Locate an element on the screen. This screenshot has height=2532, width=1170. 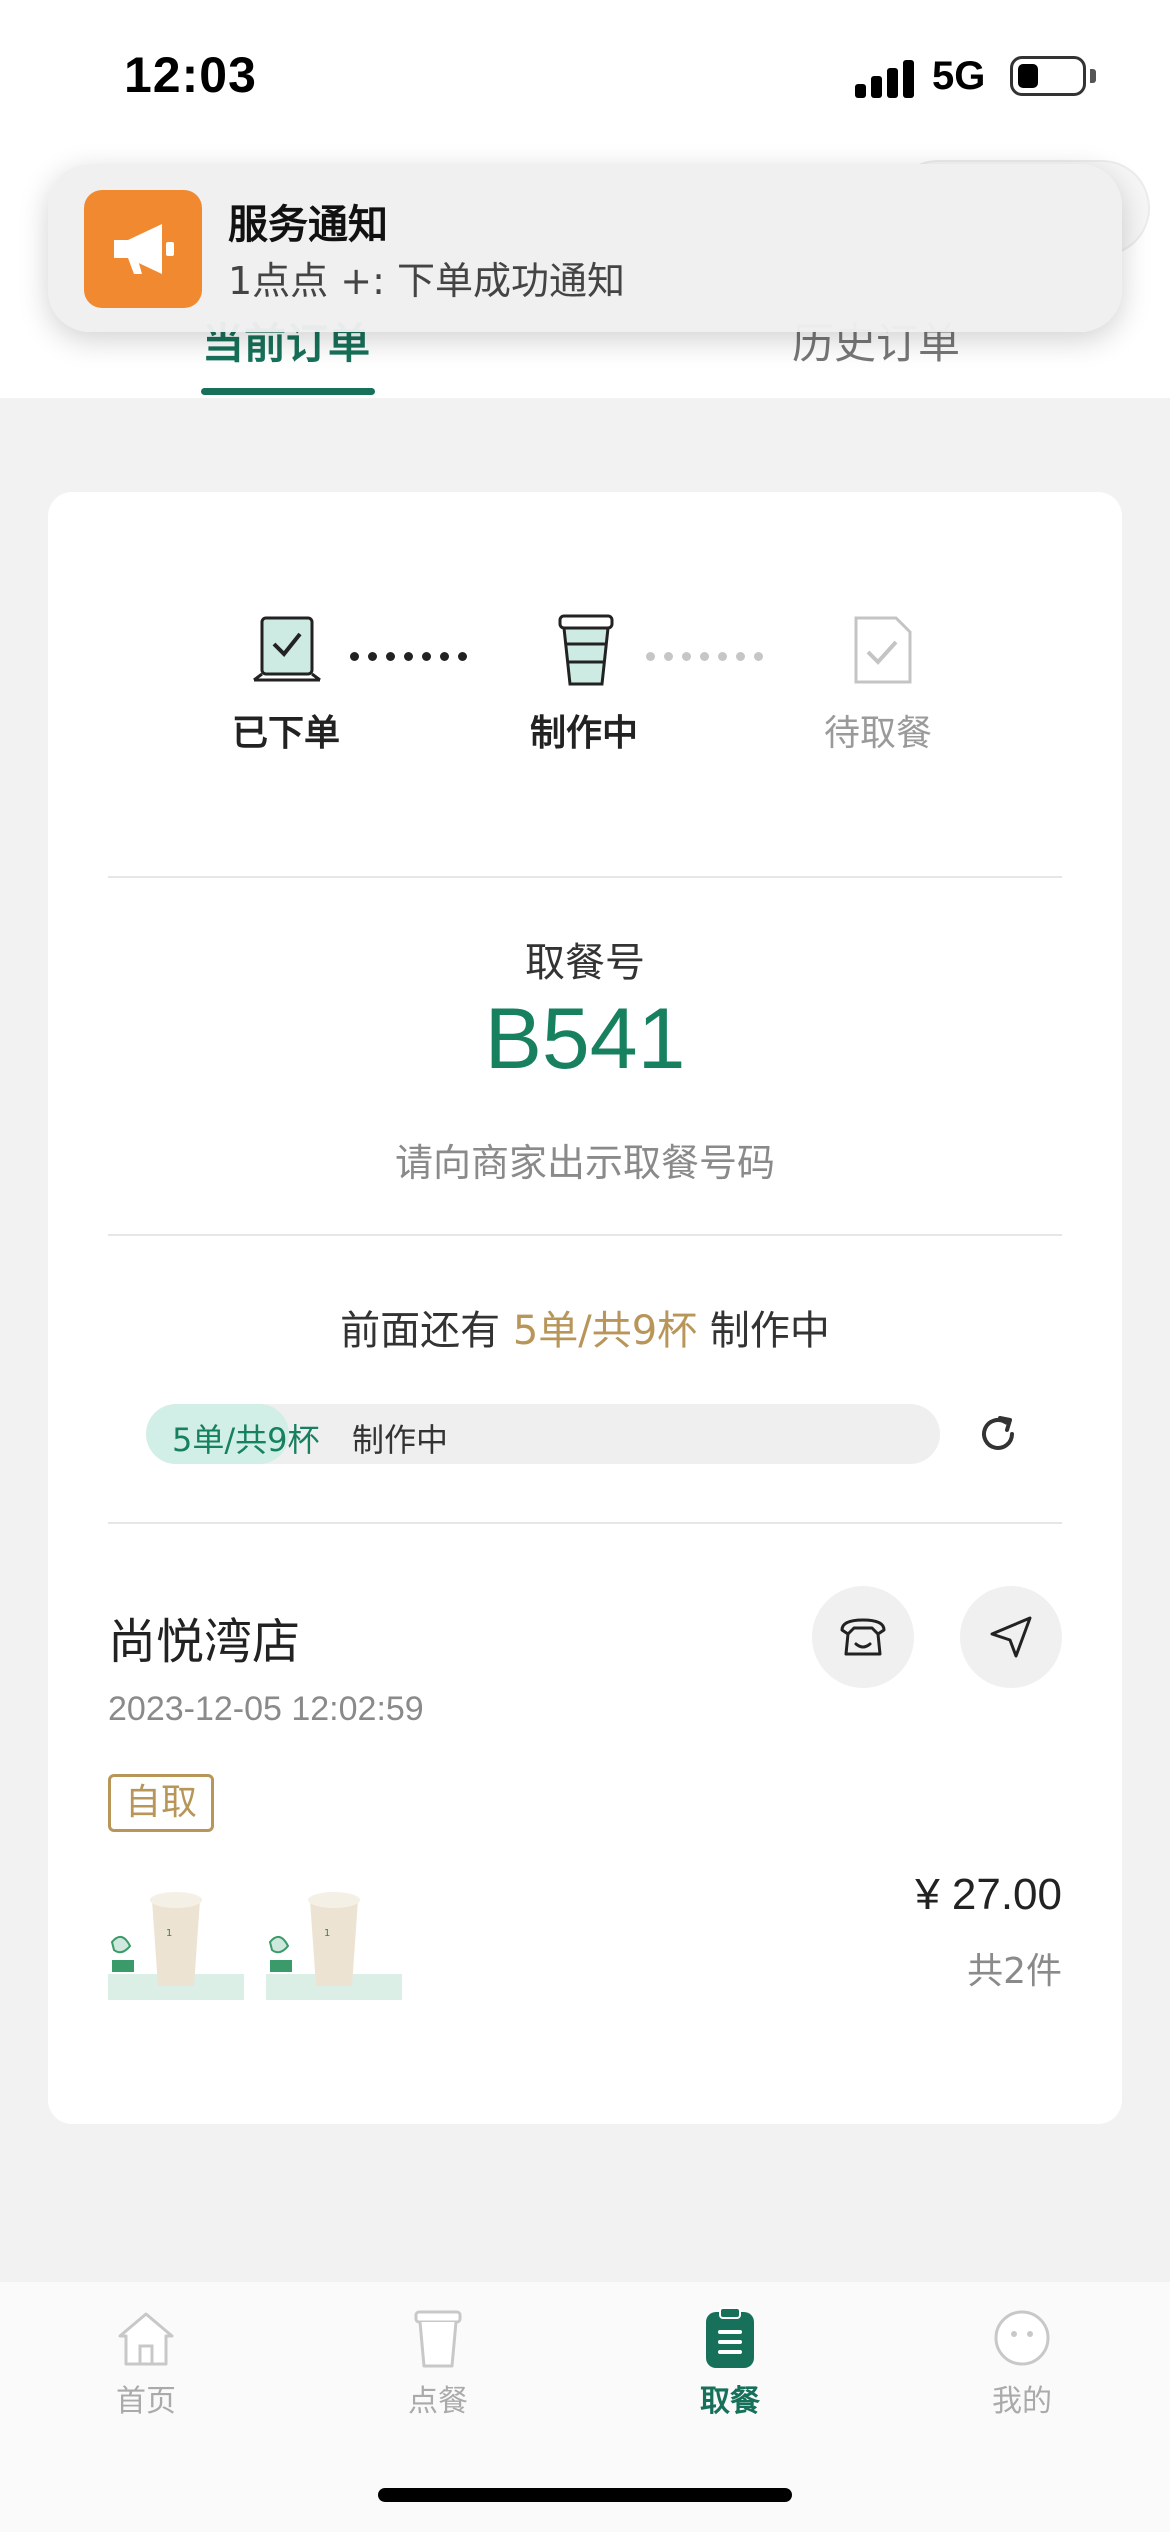
navigate-button is located at coordinates (1011, 1637).